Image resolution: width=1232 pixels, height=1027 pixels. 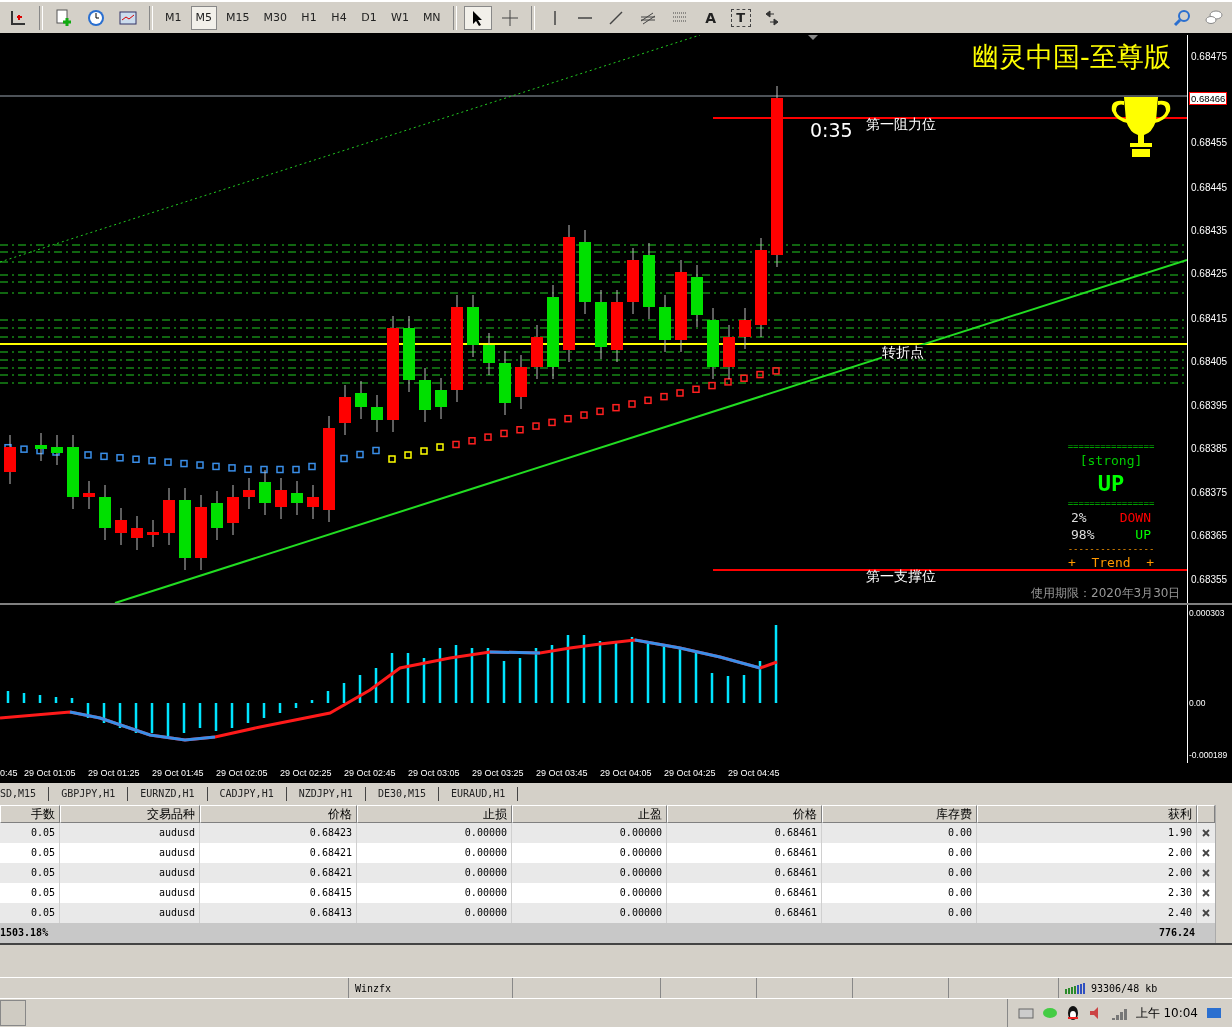 I want to click on table-cell: 0.68413, so click(x=278, y=913).